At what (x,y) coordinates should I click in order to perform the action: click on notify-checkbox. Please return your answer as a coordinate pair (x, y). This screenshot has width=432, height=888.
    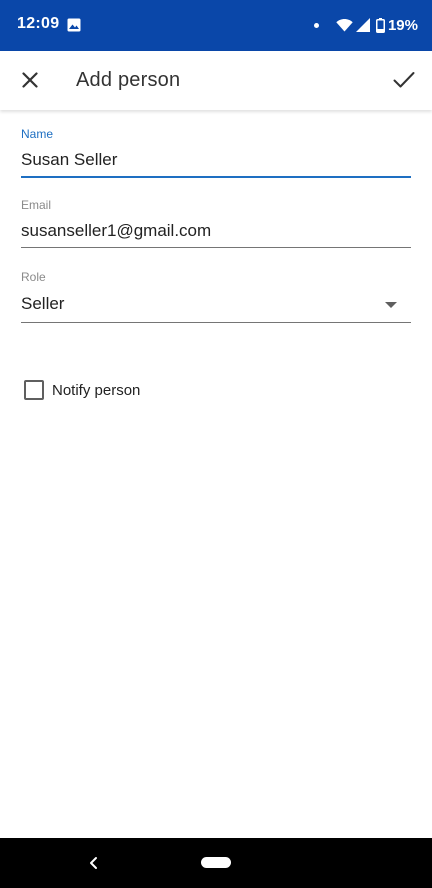
    Looking at the image, I should click on (34, 390).